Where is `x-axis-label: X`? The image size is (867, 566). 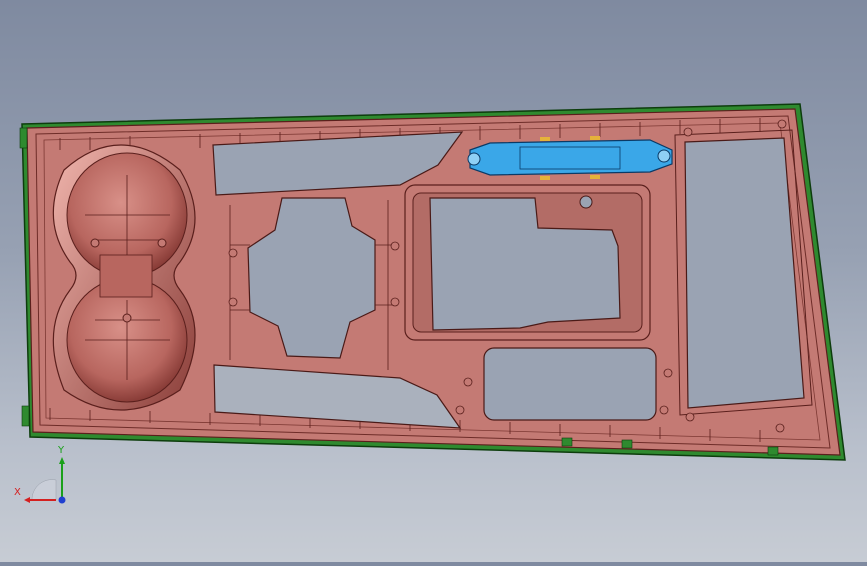
x-axis-label: X is located at coordinates (17, 492).